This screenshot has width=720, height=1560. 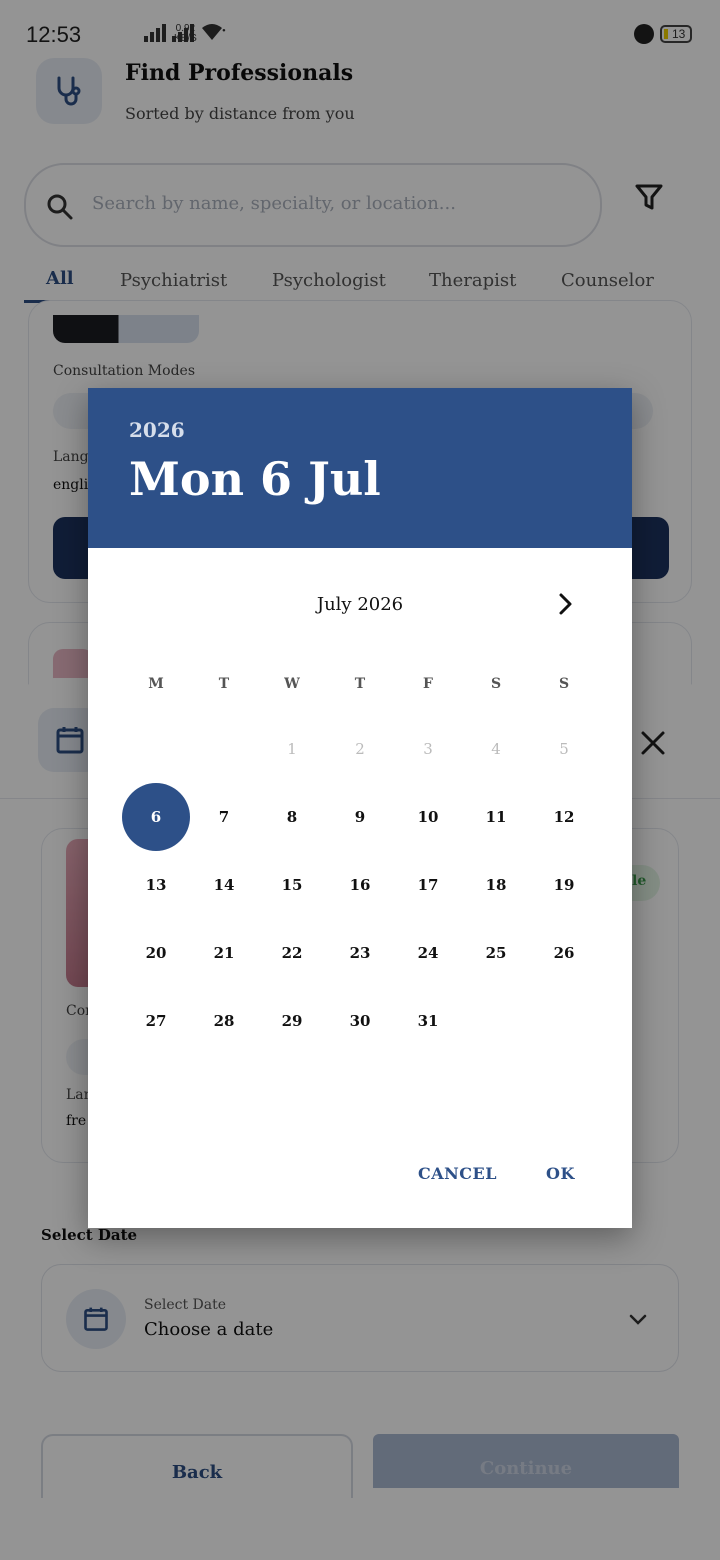 I want to click on weekday-label: W, so click(x=292, y=684).